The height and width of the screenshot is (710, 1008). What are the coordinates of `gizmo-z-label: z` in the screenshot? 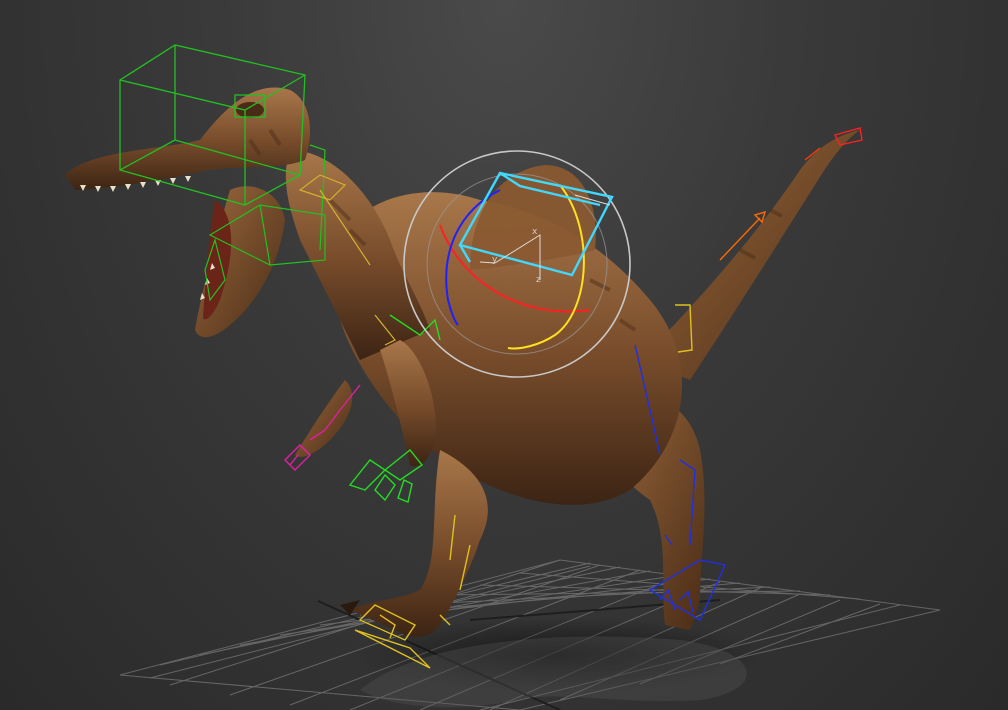 It's located at (538, 280).